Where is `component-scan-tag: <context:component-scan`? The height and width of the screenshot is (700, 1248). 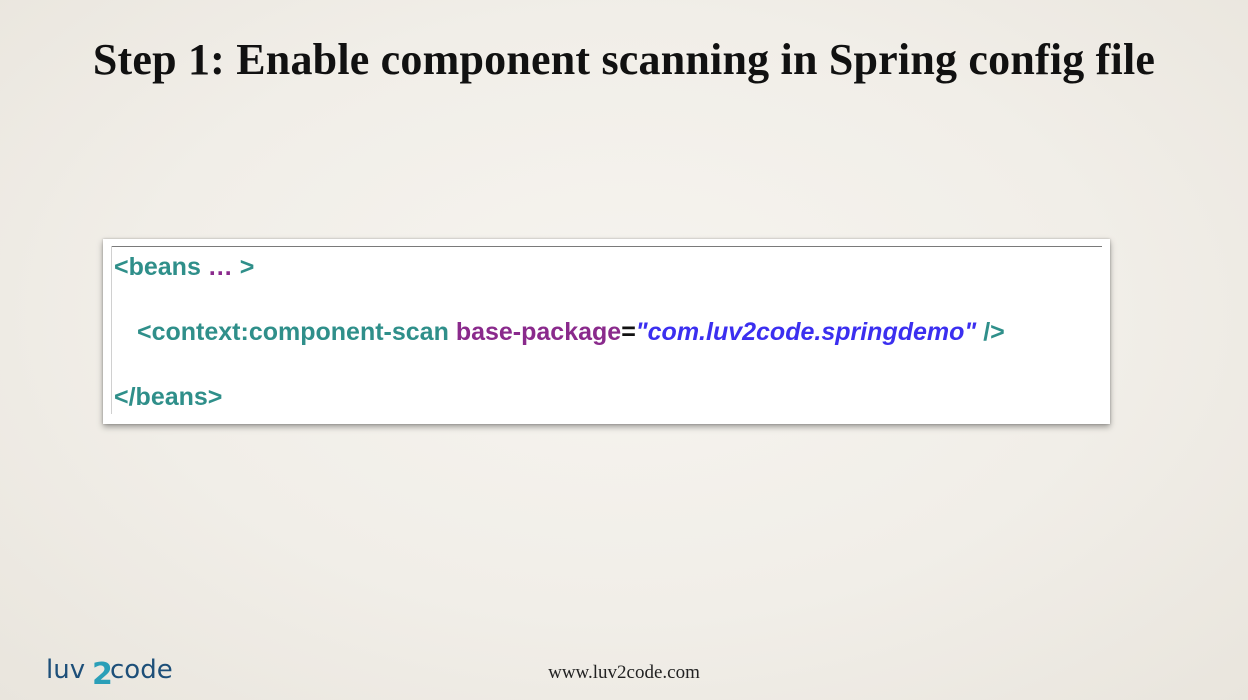
component-scan-tag: <context:component-scan is located at coordinates (293, 332).